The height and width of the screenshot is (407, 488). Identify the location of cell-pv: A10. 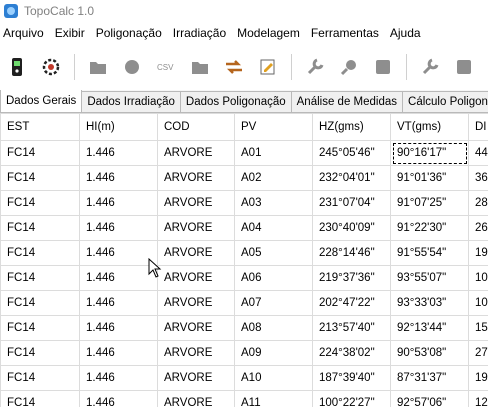
(273, 378).